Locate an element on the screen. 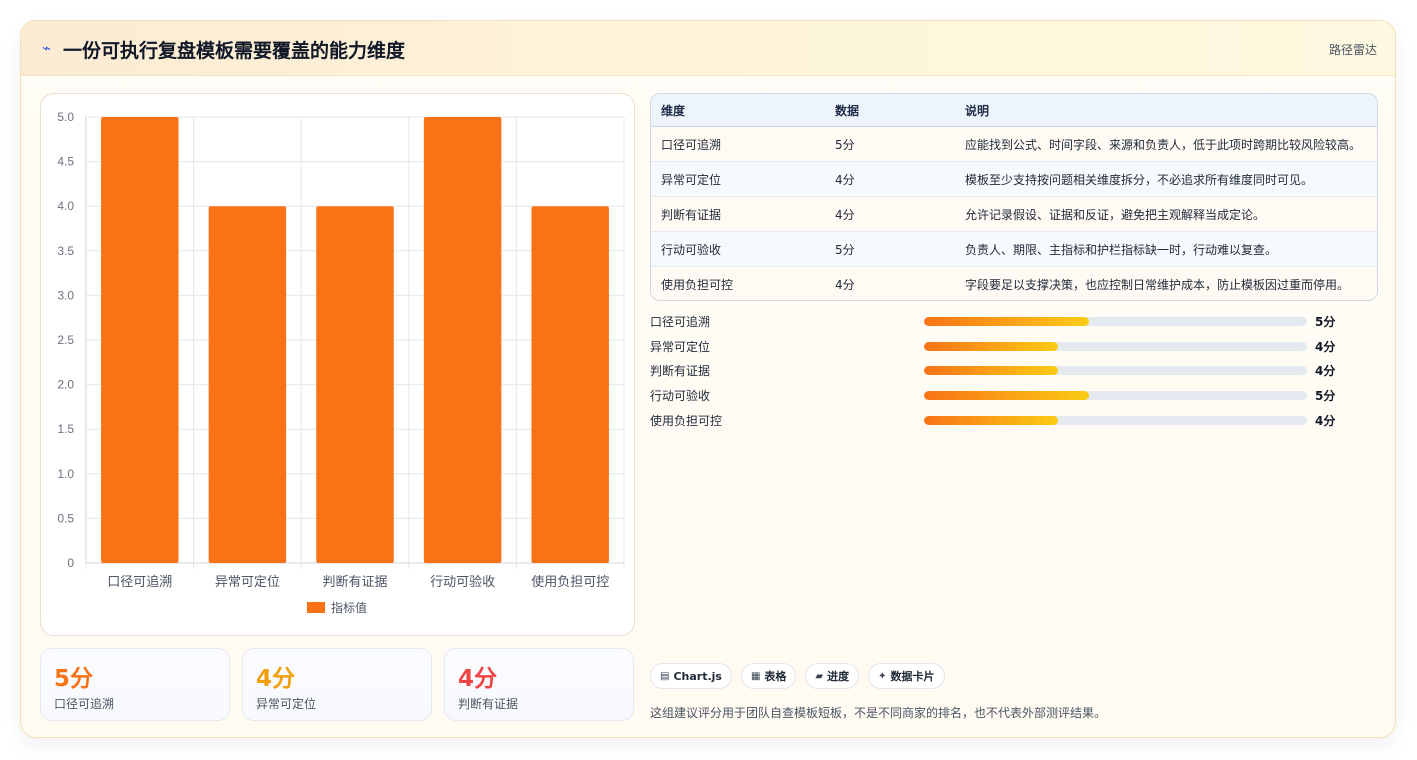  x-tick-label: 判断有证据 is located at coordinates (354, 581).